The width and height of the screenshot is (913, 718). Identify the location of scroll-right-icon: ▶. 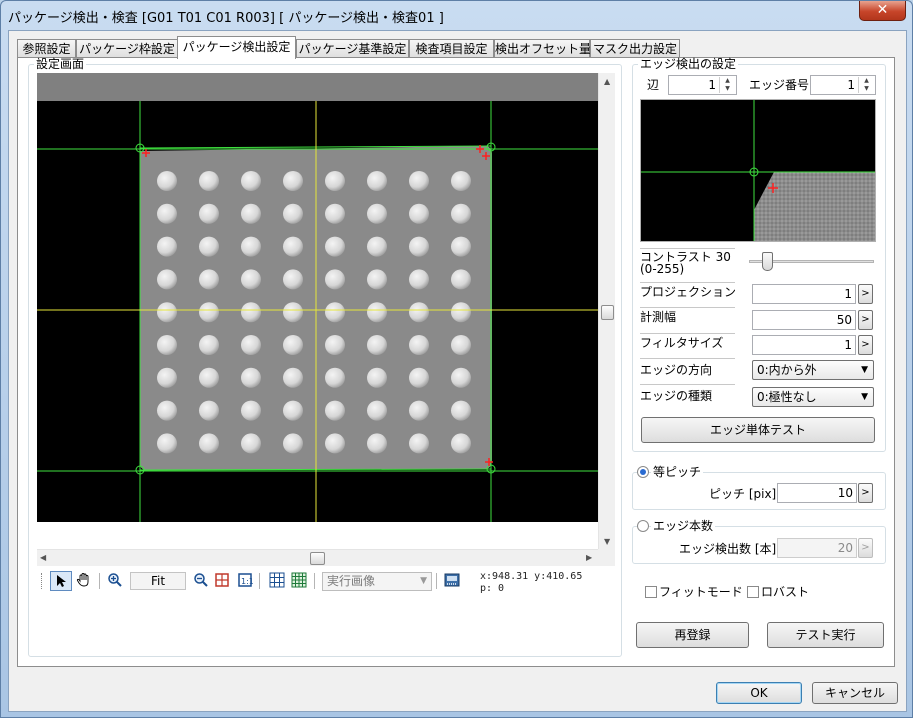
(589, 557).